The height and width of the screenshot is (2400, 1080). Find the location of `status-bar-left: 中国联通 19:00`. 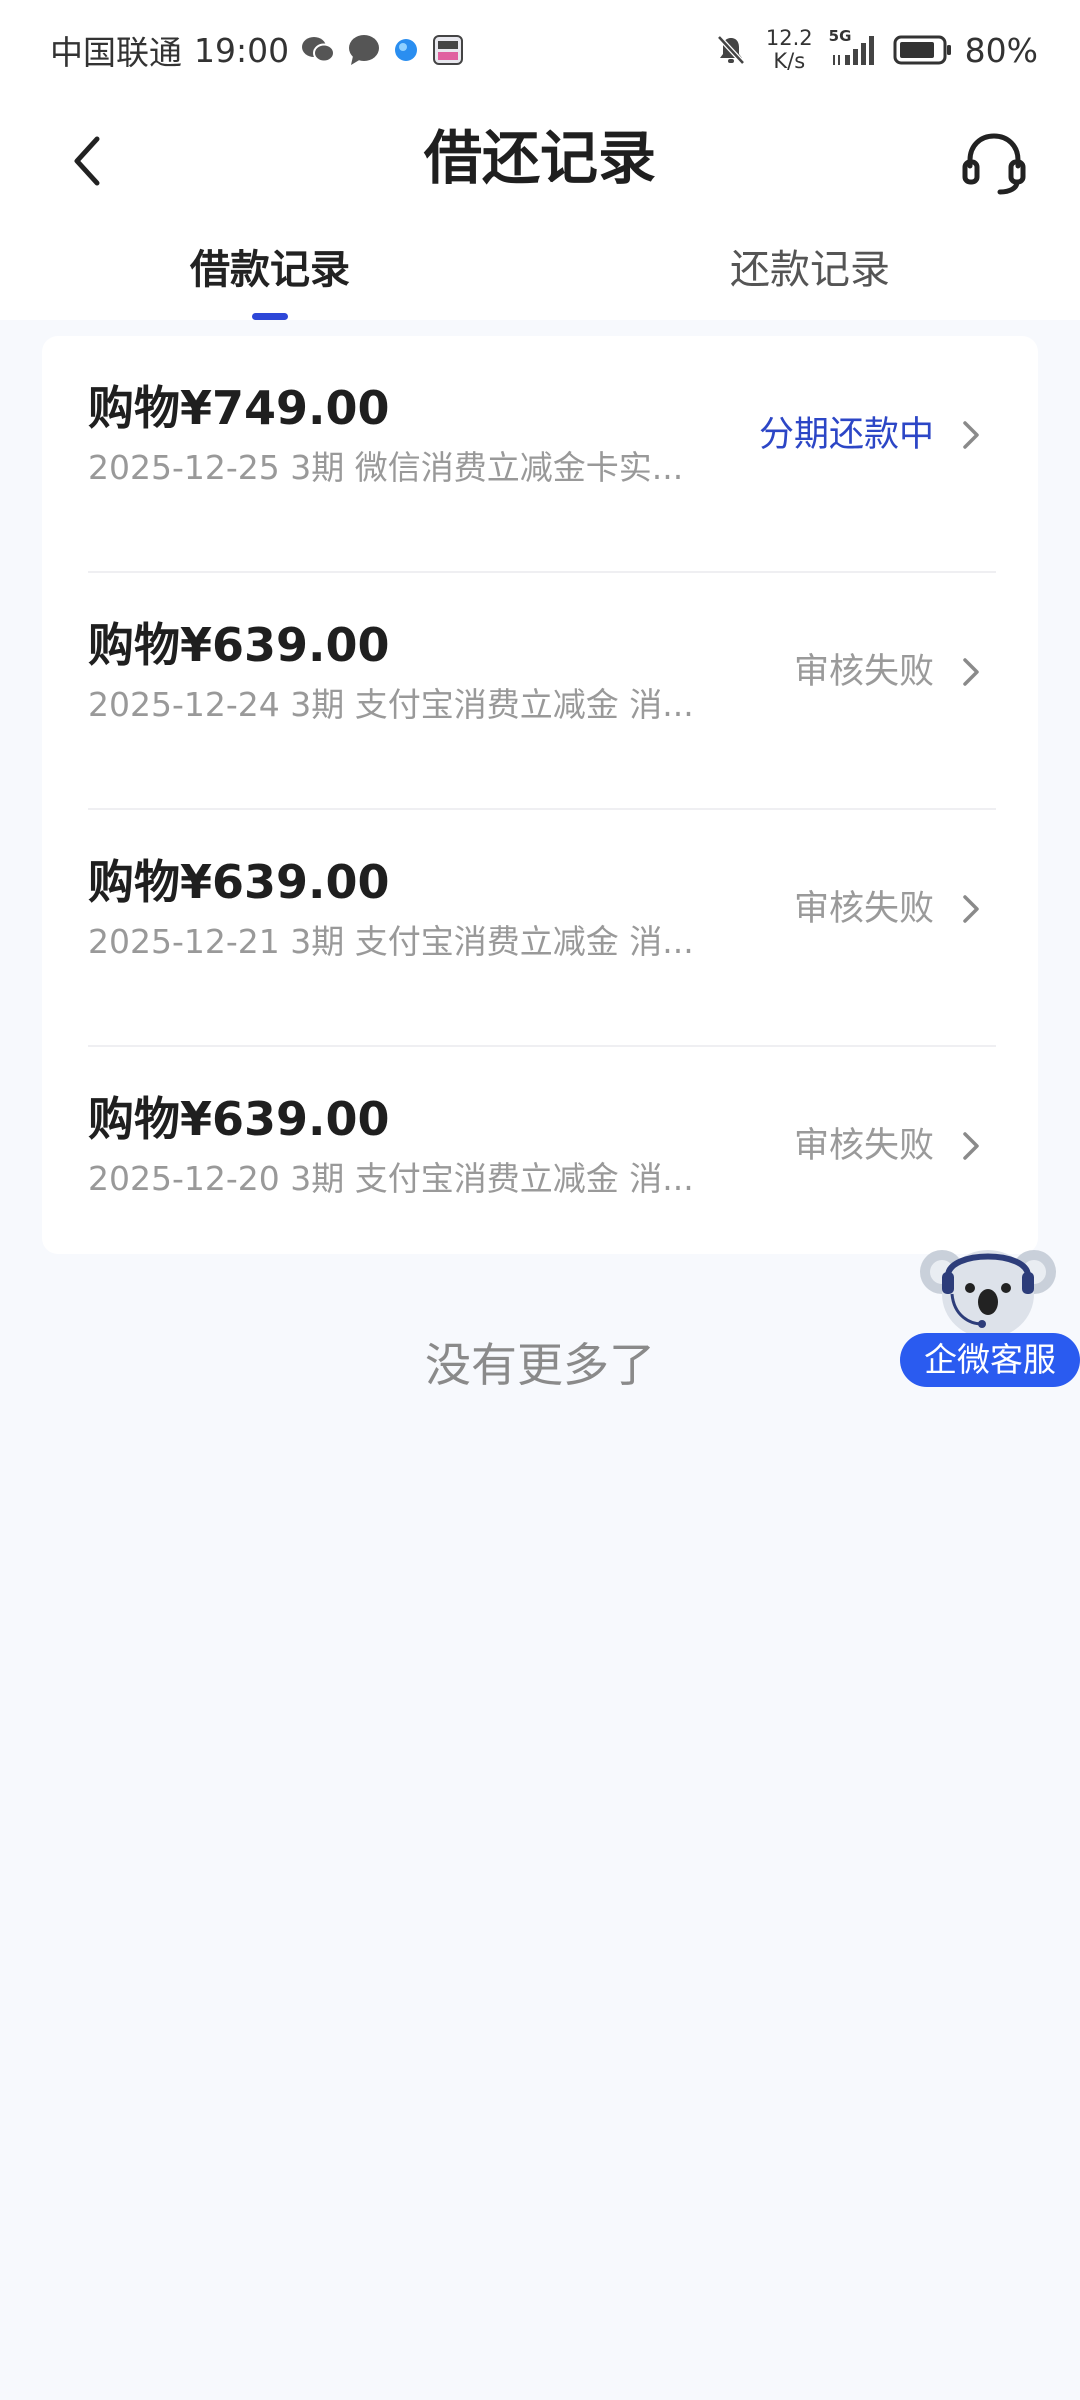

status-bar-left: 中国联通 19:00 is located at coordinates (257, 50).